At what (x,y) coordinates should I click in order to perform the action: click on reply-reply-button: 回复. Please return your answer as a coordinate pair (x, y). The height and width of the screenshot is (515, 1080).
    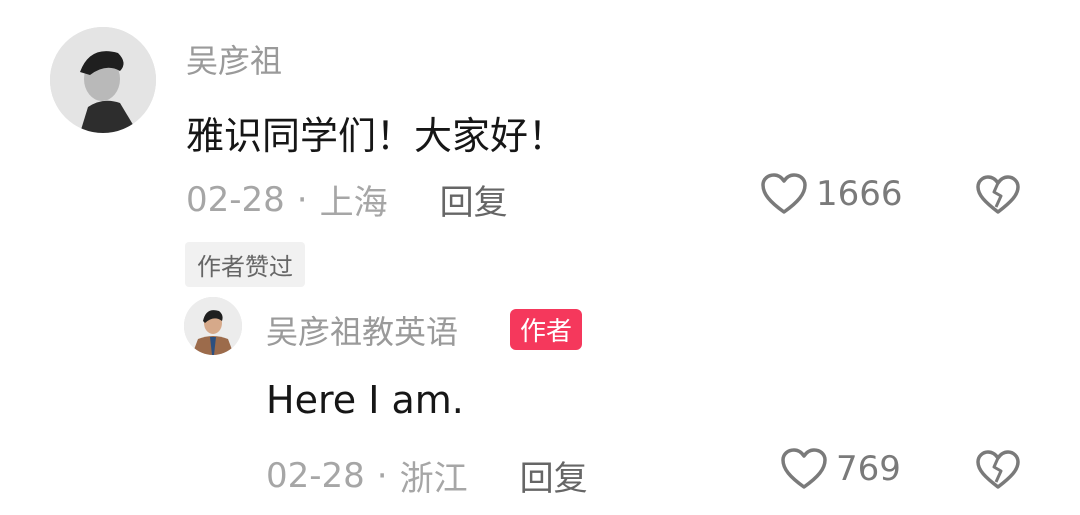
    Looking at the image, I should click on (554, 475).